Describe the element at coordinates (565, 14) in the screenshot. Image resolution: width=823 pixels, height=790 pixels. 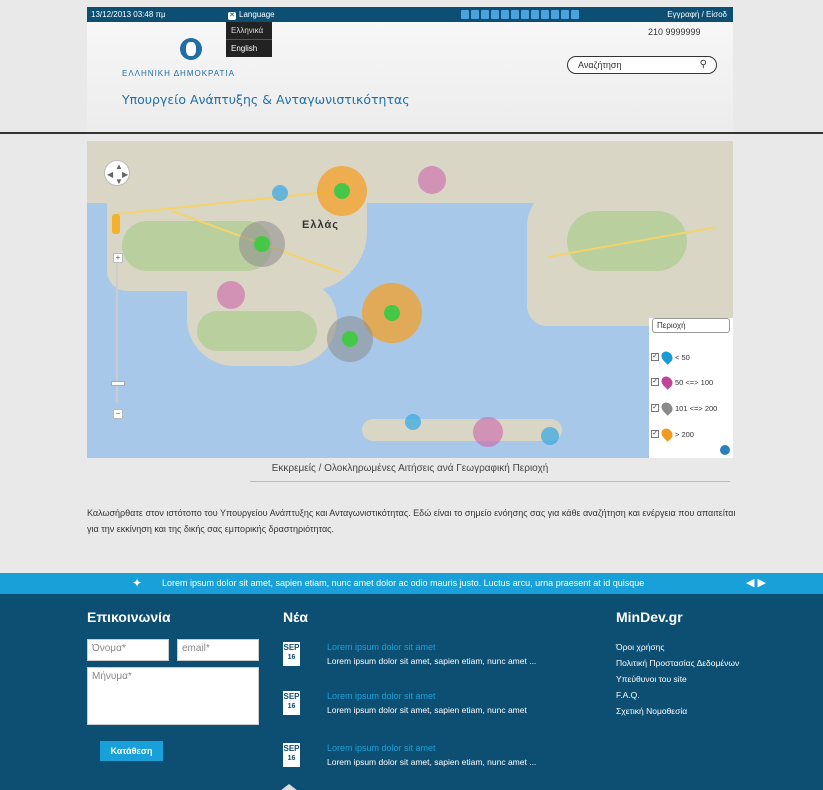
I see `text-size-icon` at that location.